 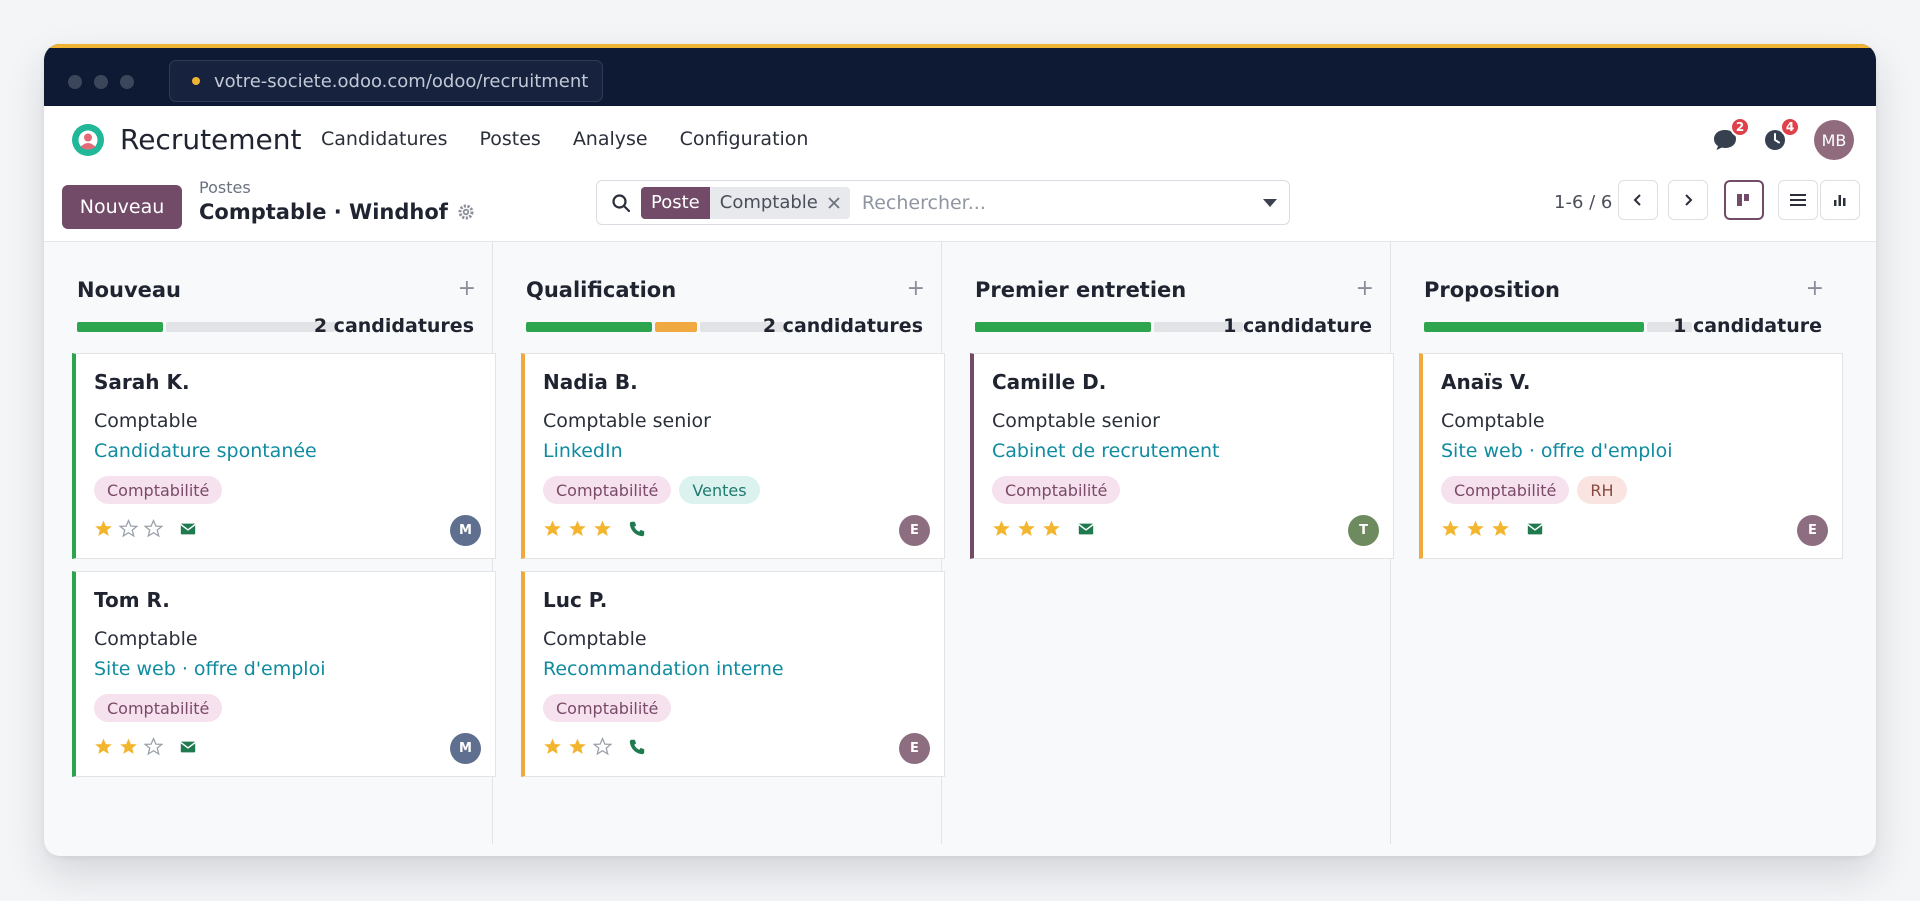 I want to click on kanban-view-button, so click(x=1744, y=200).